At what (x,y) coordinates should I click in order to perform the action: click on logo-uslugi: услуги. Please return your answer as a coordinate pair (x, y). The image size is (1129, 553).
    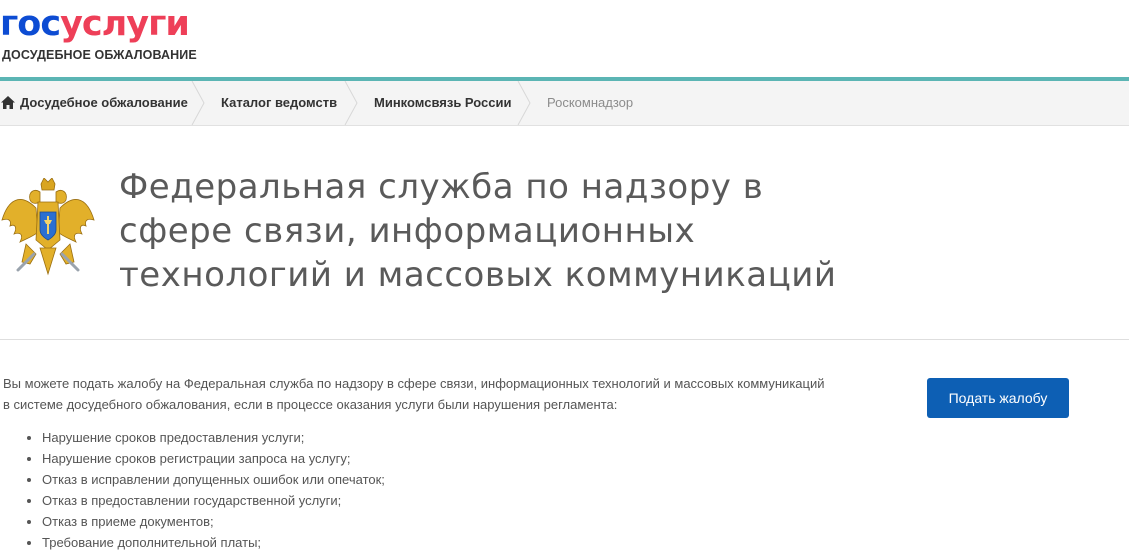
    Looking at the image, I should click on (125, 24).